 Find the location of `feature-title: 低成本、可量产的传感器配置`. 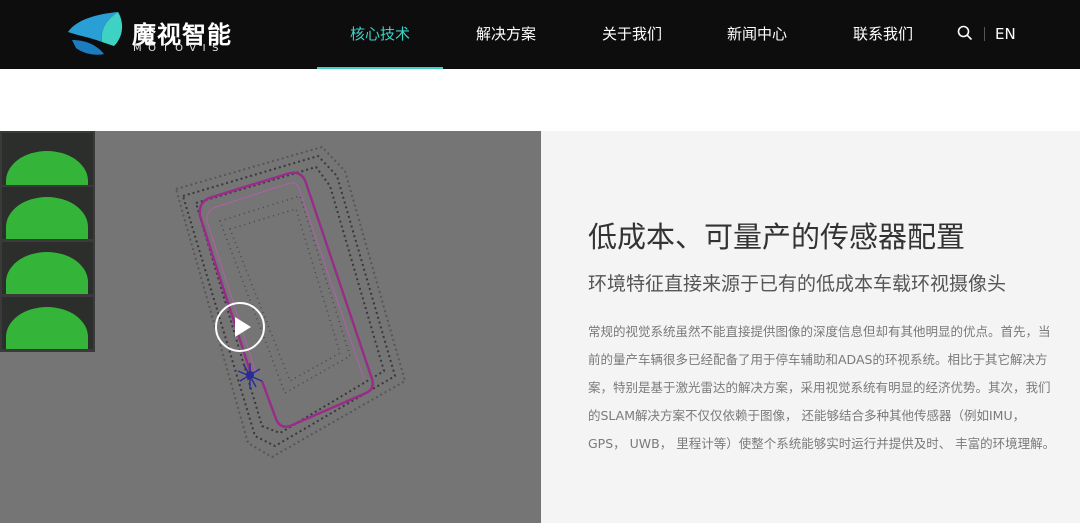

feature-title: 低成本、可量产的传感器配置 is located at coordinates (777, 237).